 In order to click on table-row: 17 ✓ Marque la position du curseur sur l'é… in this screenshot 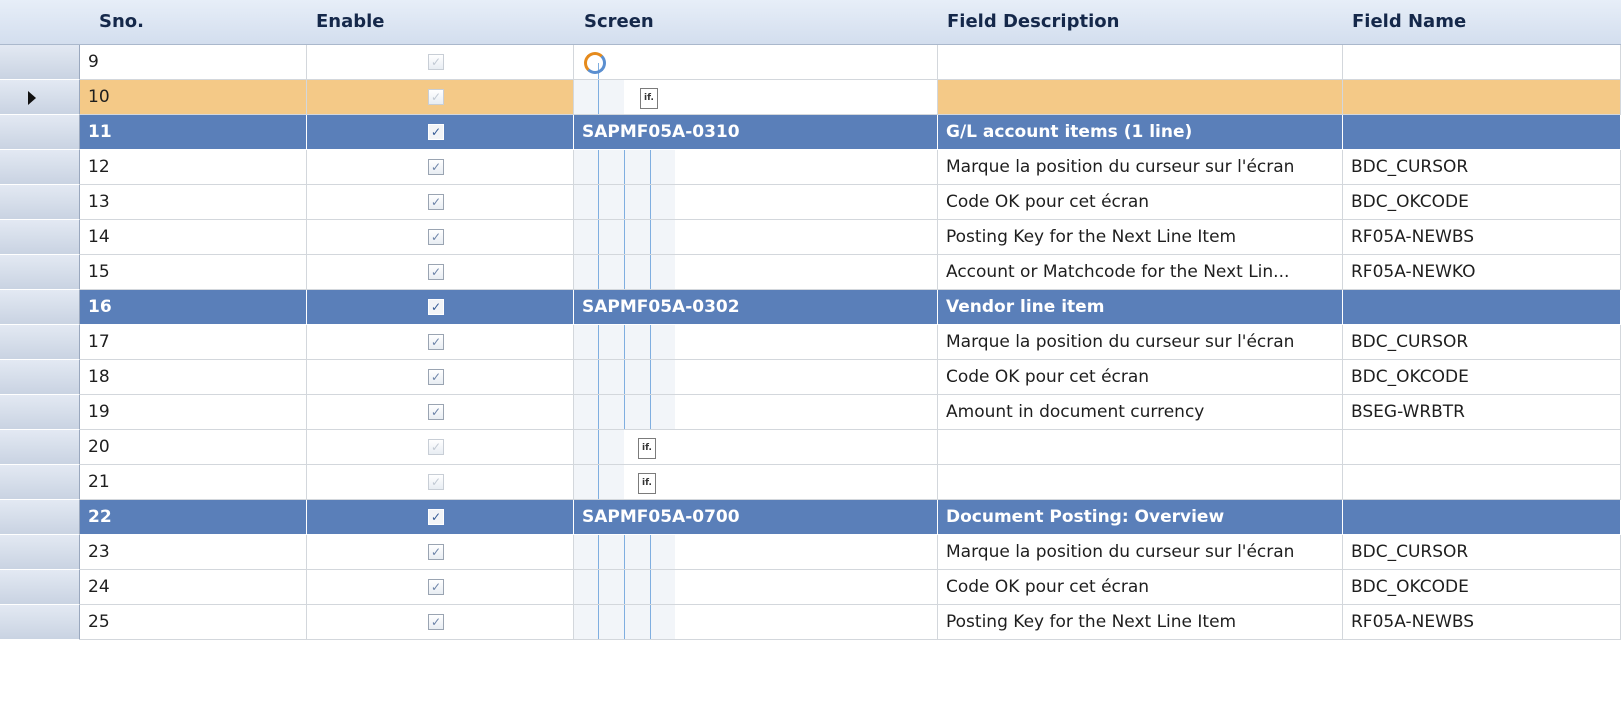, I will do `click(810, 342)`.